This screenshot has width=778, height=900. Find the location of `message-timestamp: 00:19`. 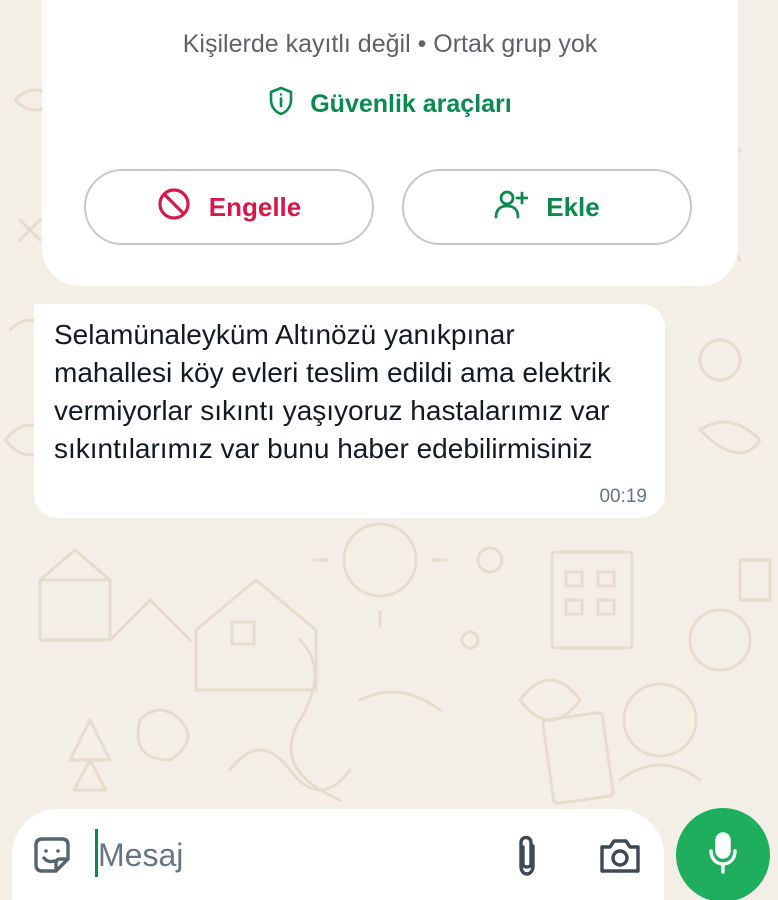

message-timestamp: 00:19 is located at coordinates (623, 496).